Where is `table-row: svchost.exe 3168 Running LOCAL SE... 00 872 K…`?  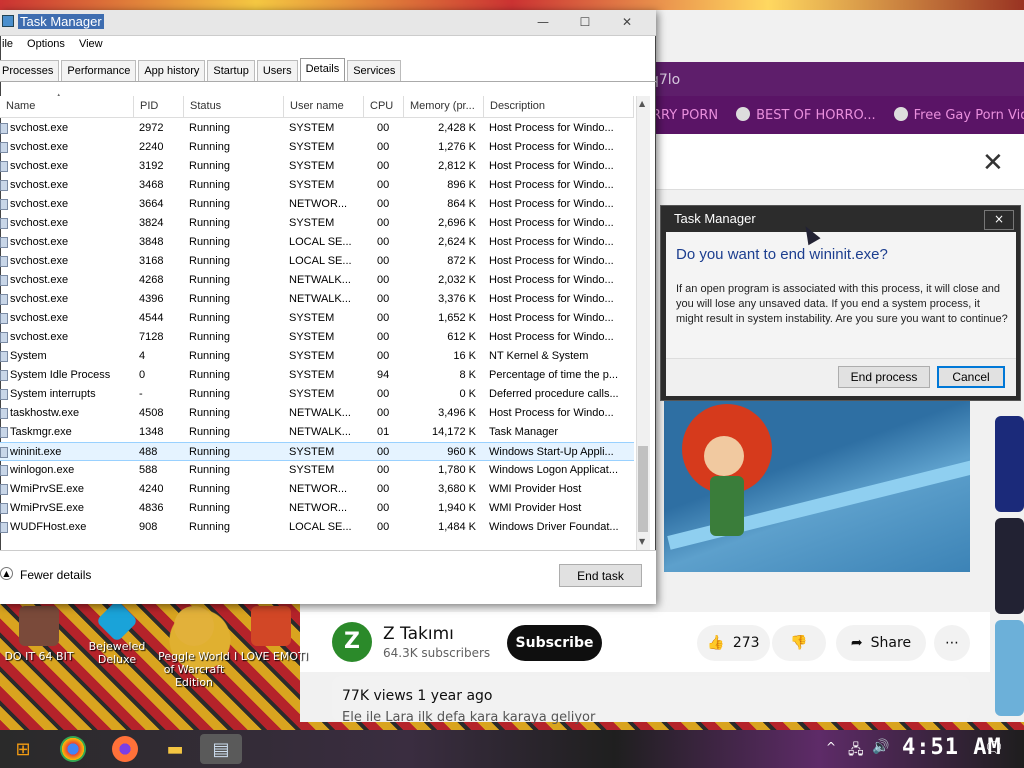 table-row: svchost.exe 3168 Running LOCAL SE... 00 872 K… is located at coordinates (317, 261).